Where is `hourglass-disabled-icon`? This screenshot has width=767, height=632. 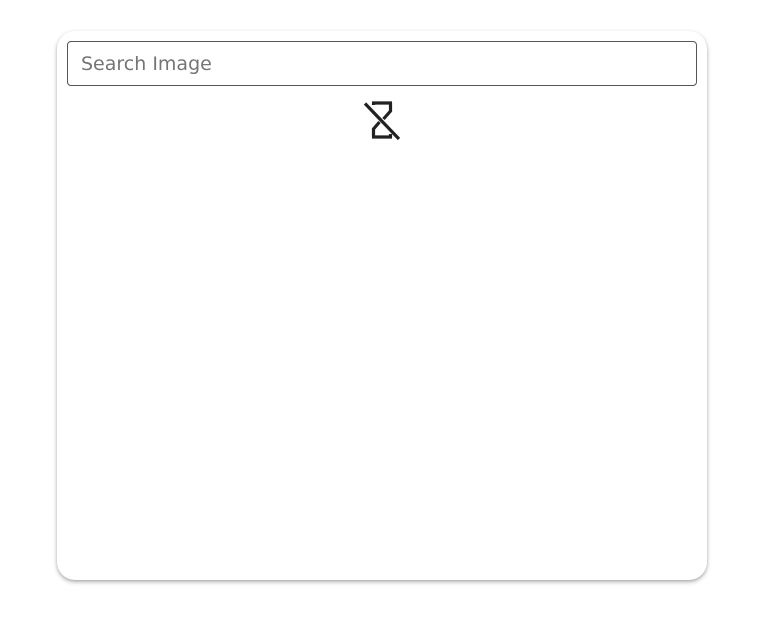 hourglass-disabled-icon is located at coordinates (382, 120).